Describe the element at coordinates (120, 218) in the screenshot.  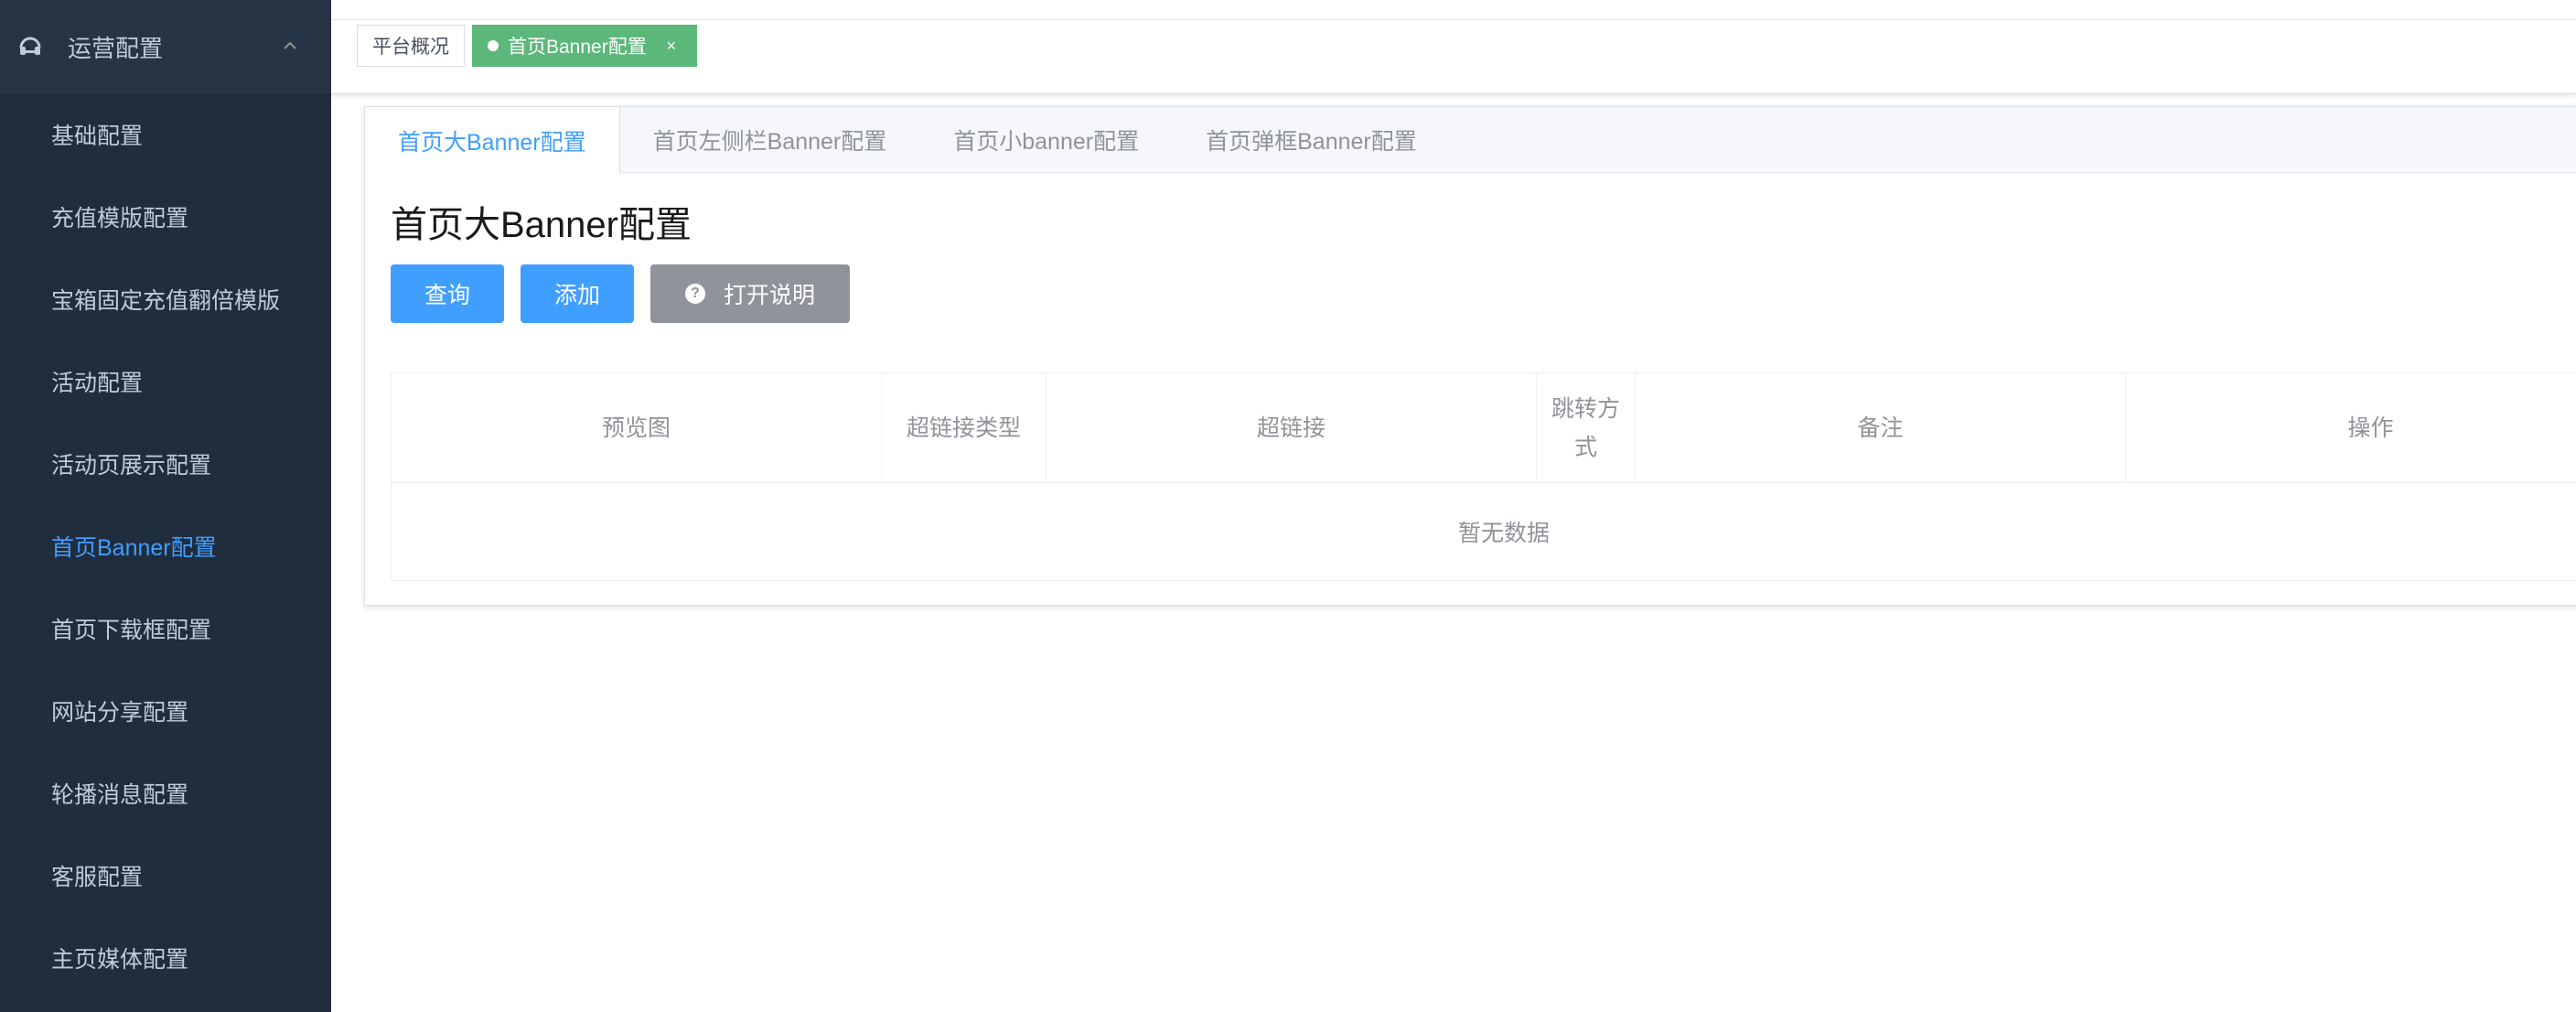
I see `sidebar-item-label: 充值模版配置` at that location.